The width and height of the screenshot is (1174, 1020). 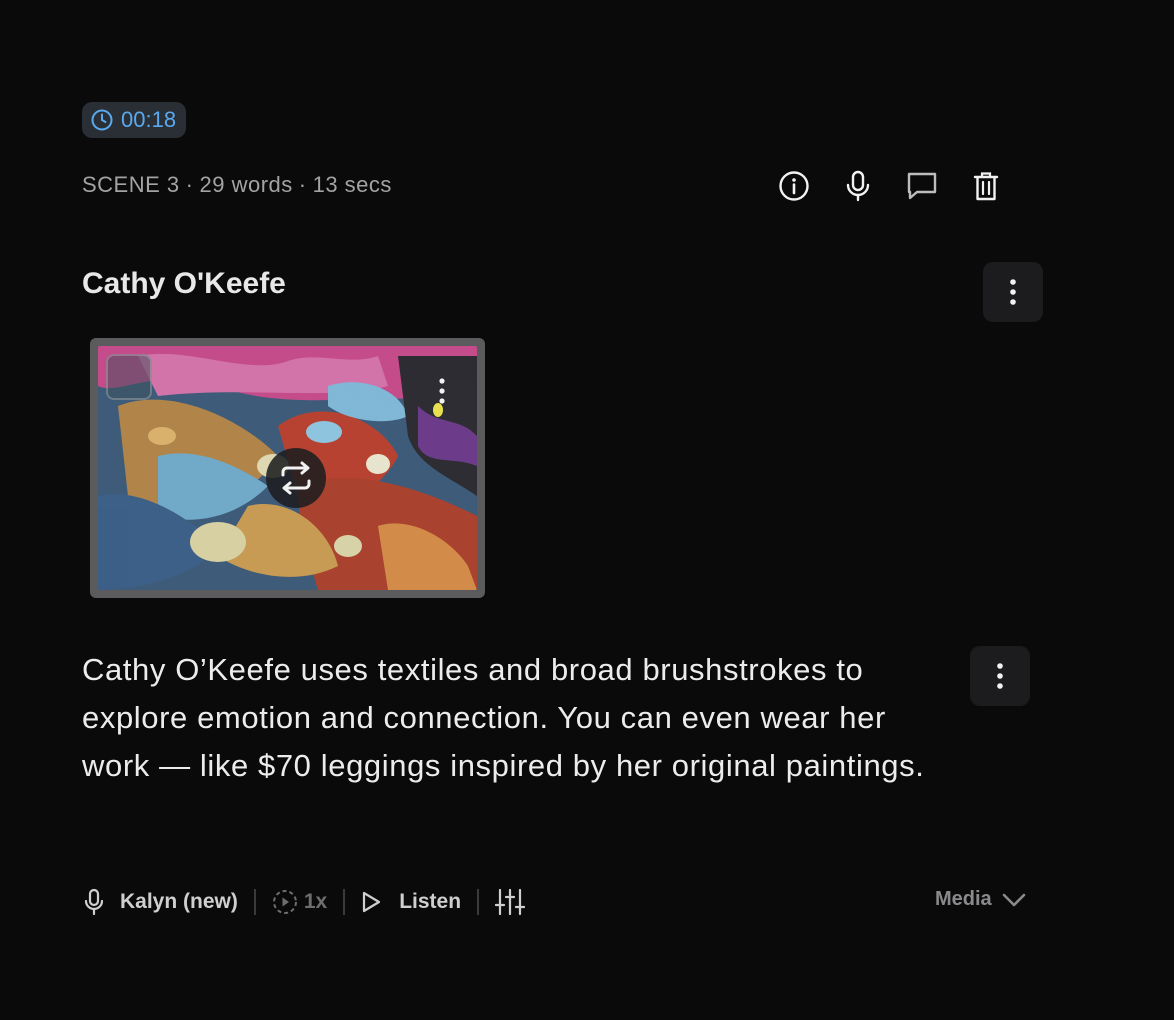 What do you see at coordinates (246, 184) in the screenshot?
I see `scene-word-count: 29 words` at bounding box center [246, 184].